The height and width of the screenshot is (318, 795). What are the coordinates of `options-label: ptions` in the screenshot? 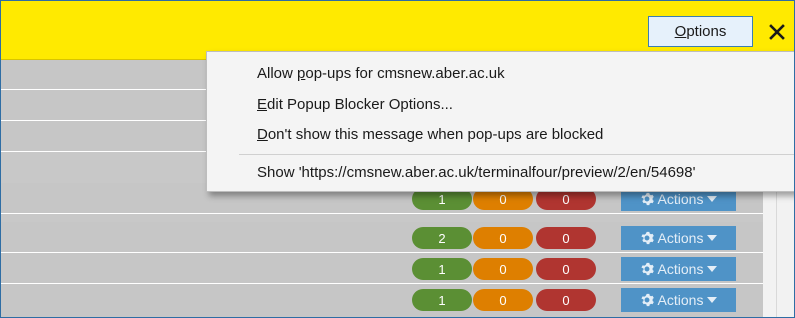 It's located at (706, 31).